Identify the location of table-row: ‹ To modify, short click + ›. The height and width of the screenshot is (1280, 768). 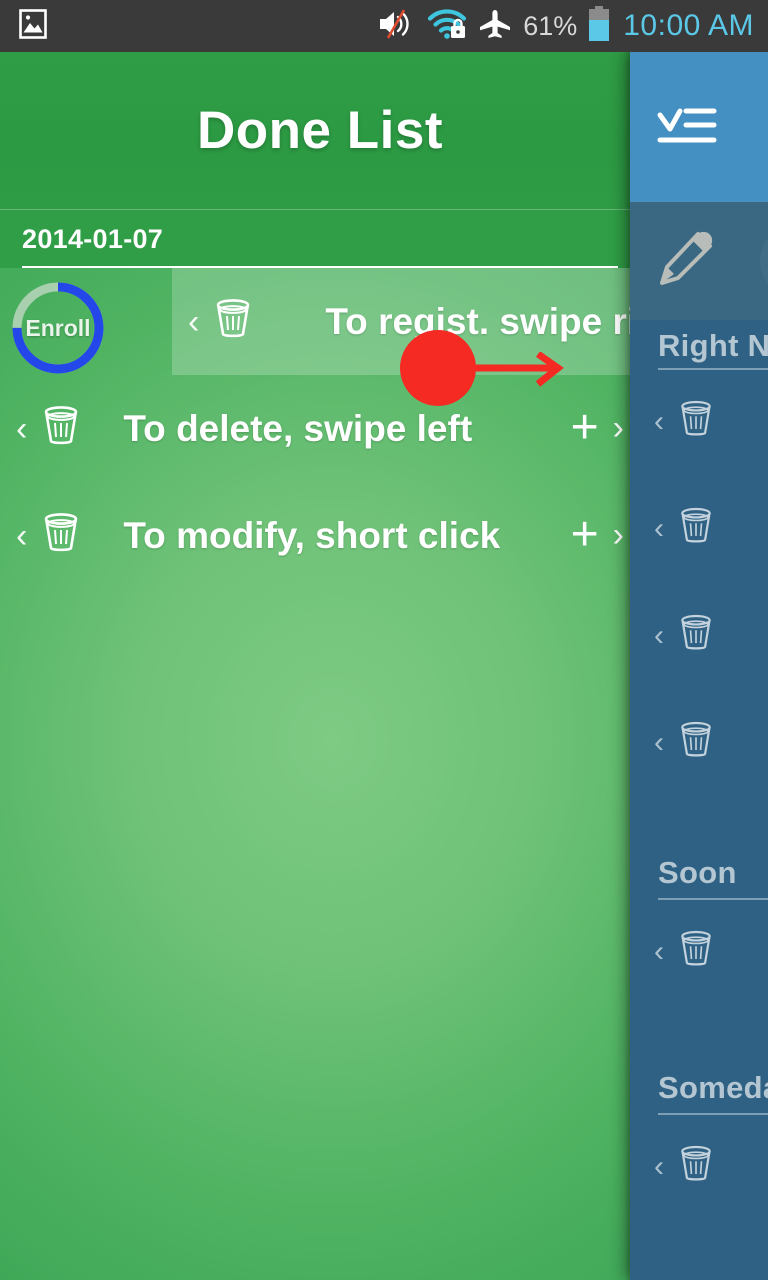
(320, 535).